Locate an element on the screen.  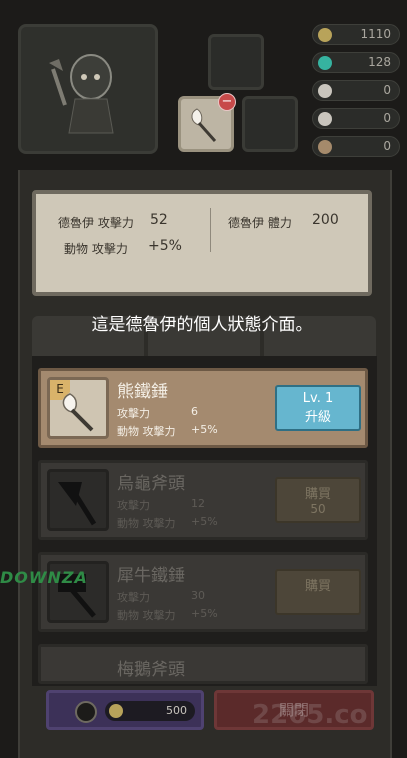
coin-counter-panel: 500 is located at coordinates (125, 710).